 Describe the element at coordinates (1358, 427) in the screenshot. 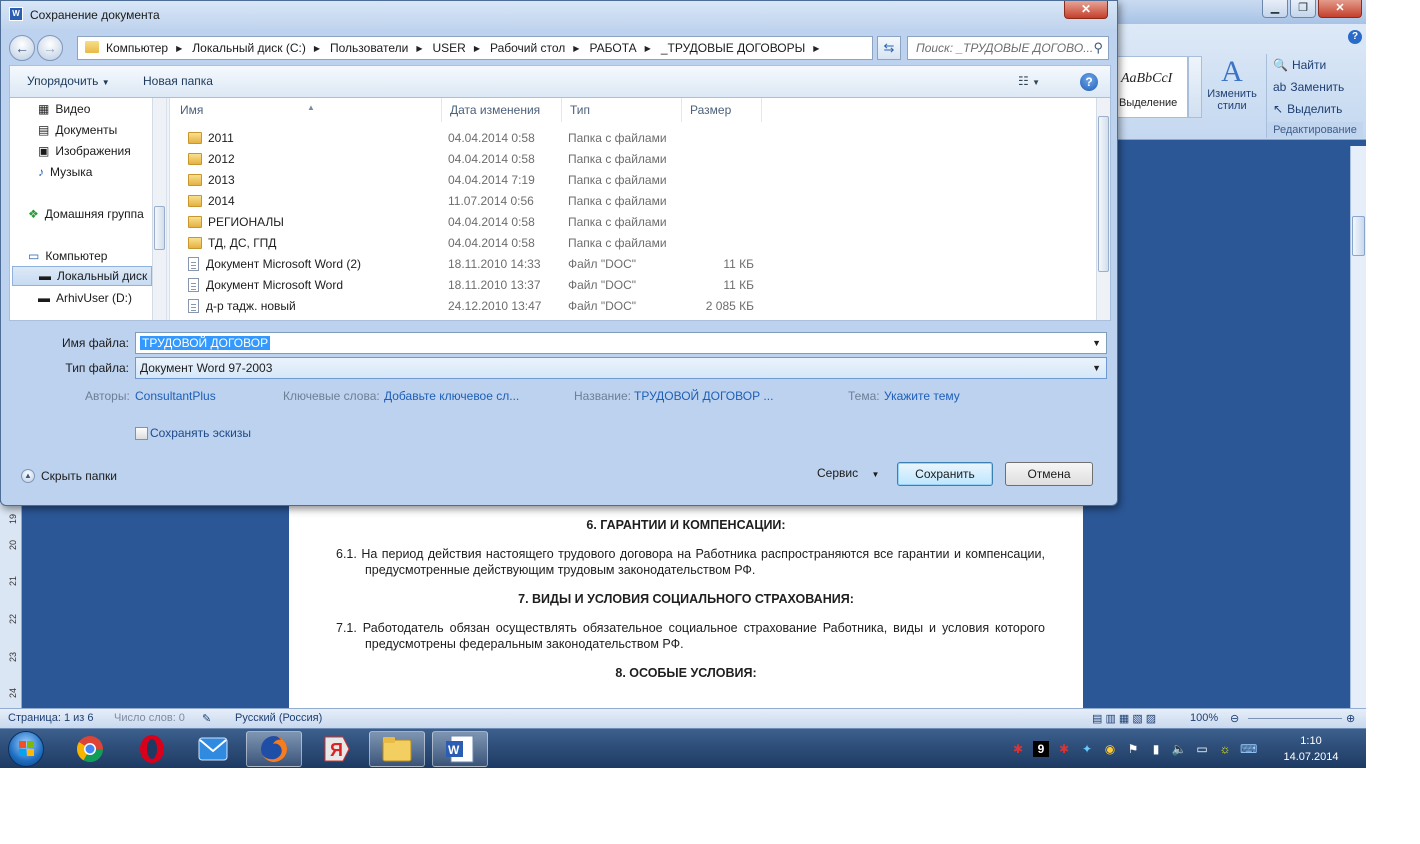

I see `document-scrollbar` at that location.